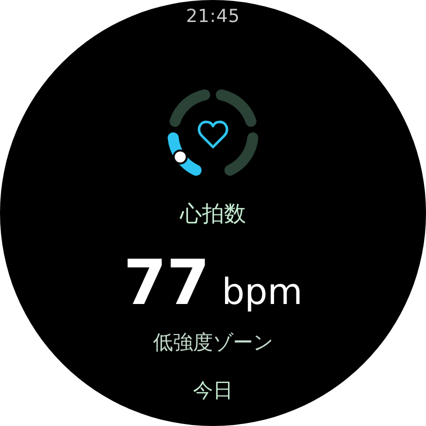 This screenshot has height=426, width=426. What do you see at coordinates (213, 134) in the screenshot?
I see `heart-icon` at bounding box center [213, 134].